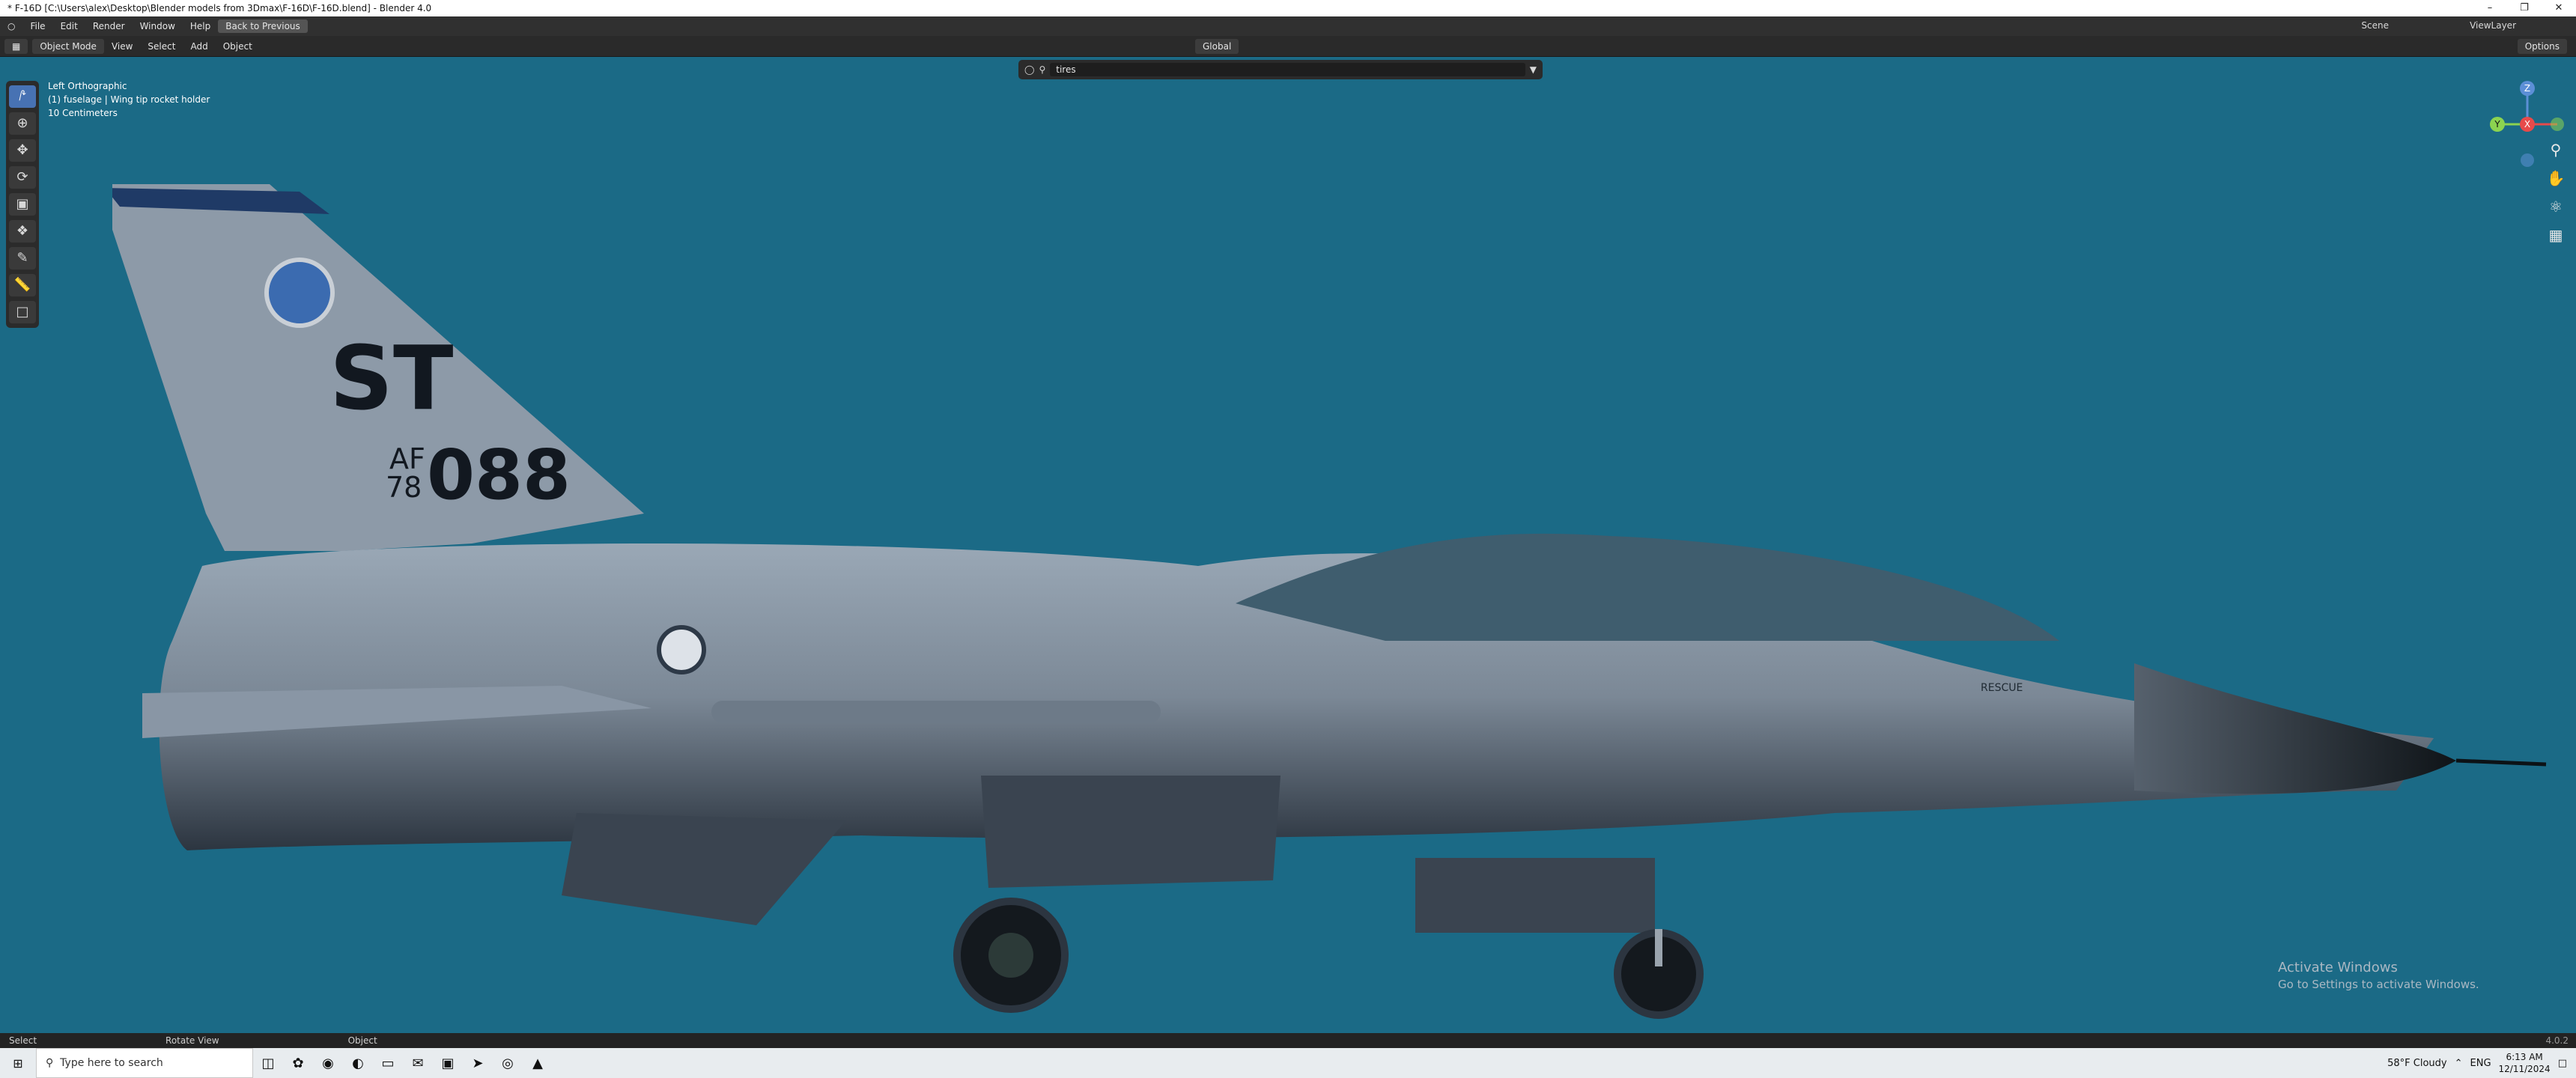 This screenshot has width=2576, height=1078. Describe the element at coordinates (22, 177) in the screenshot. I see `rotate-icon: ⟳` at that location.